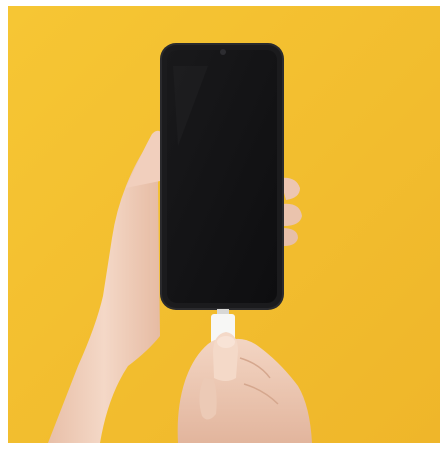 Image resolution: width=447 pixels, height=449 pixels. Describe the element at coordinates (223, 52) in the screenshot. I see `front-camera` at that location.